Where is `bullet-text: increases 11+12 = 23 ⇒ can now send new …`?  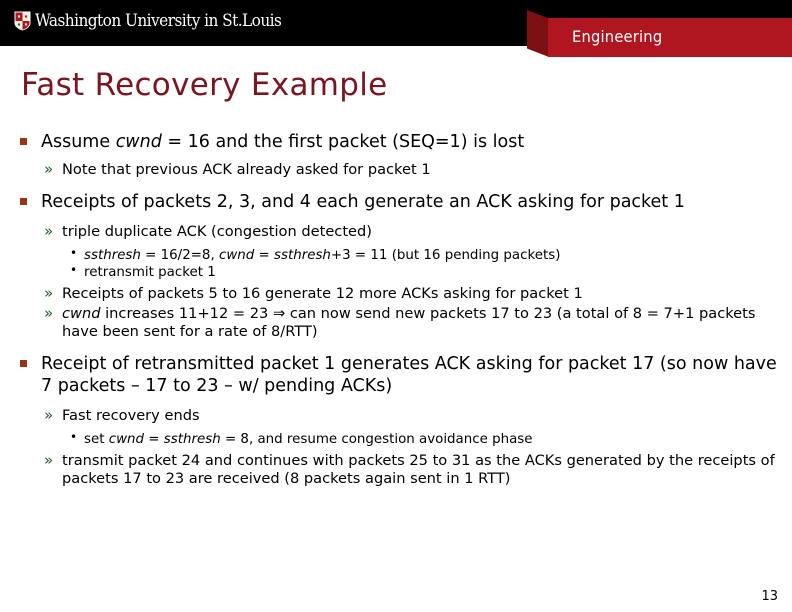
bullet-text: increases 11+12 = 23 ⇒ can now send new … is located at coordinates (409, 322).